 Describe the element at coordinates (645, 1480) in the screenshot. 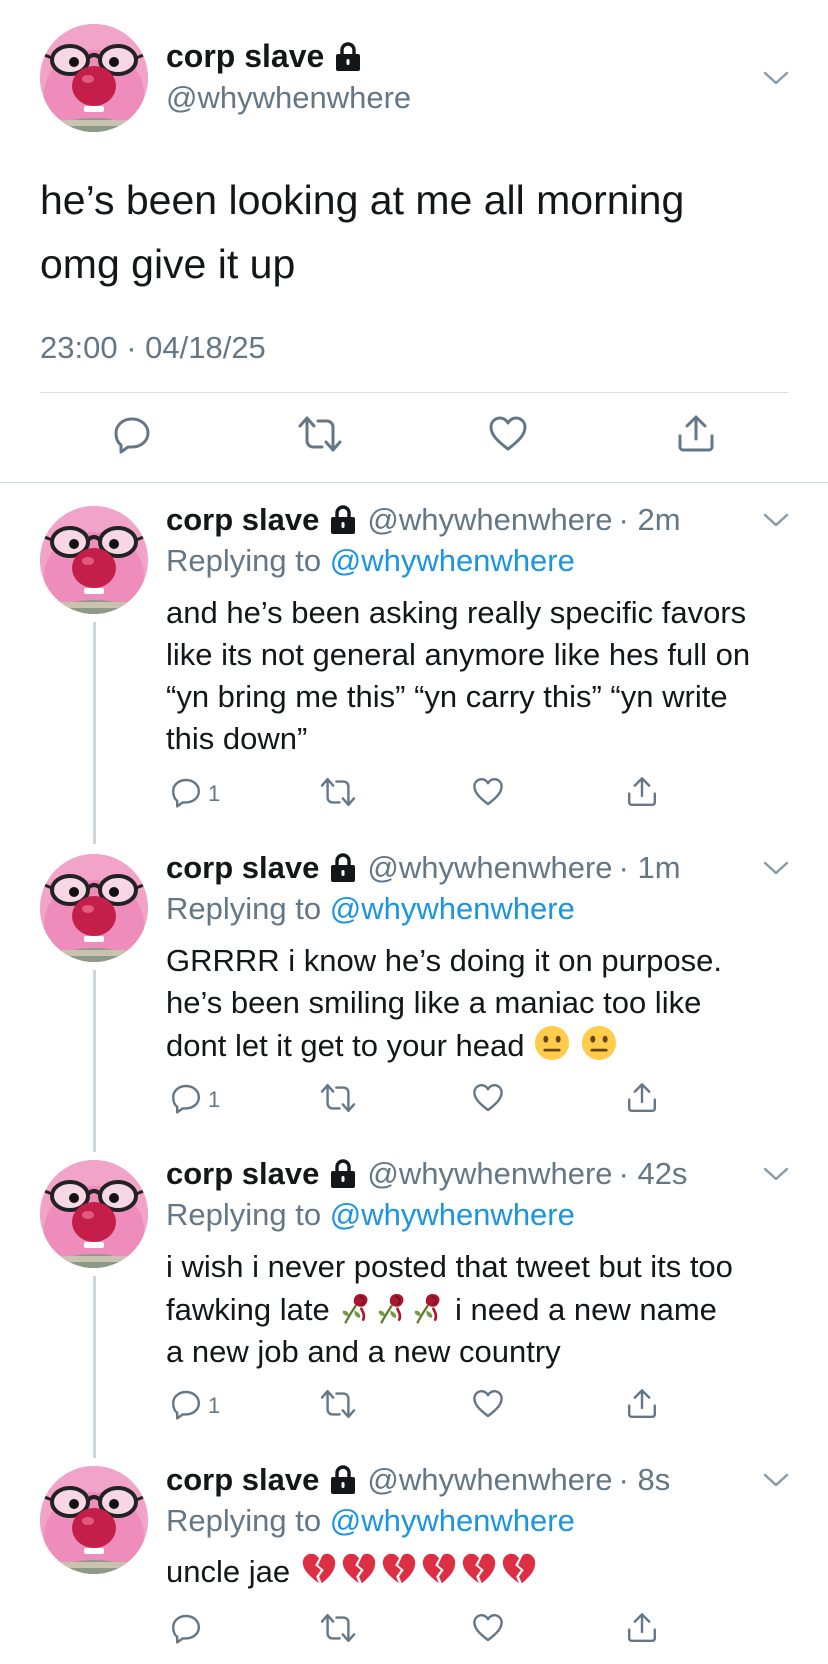

I see `relative-time: · 8s` at that location.